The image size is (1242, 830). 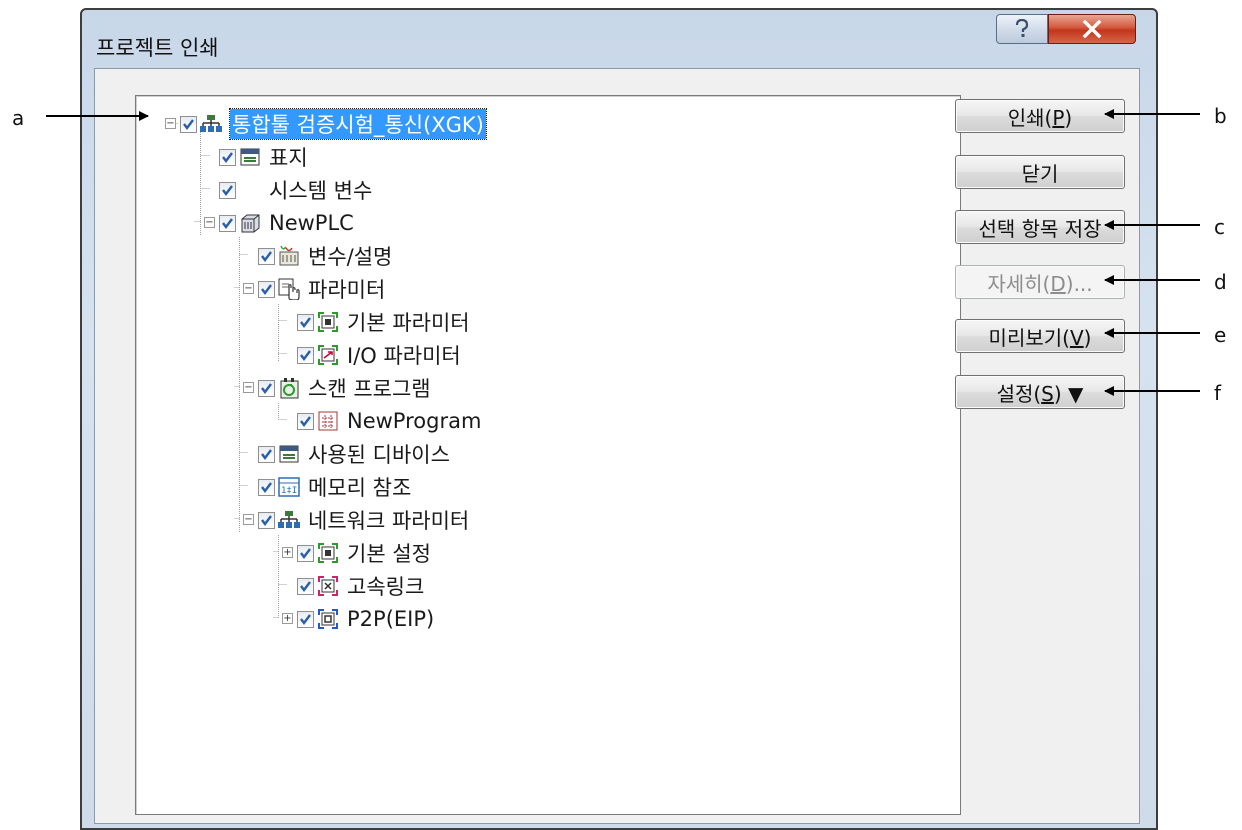 What do you see at coordinates (328, 619) in the screenshot?
I see `p2p-icon` at bounding box center [328, 619].